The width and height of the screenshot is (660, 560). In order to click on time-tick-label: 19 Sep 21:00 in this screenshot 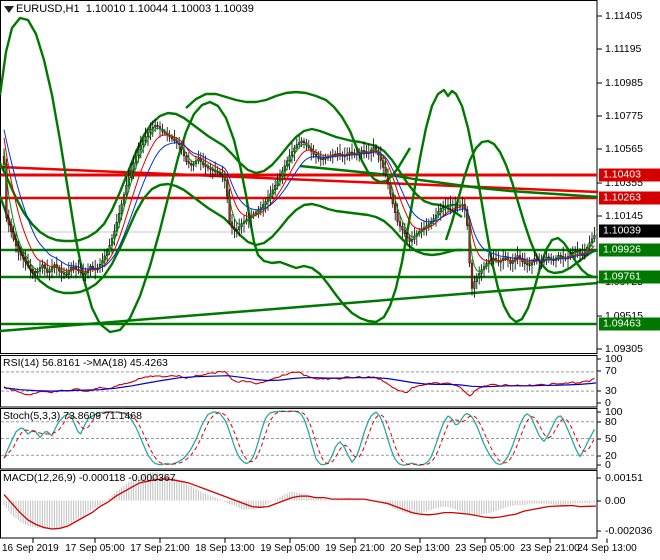, I will do `click(355, 548)`.